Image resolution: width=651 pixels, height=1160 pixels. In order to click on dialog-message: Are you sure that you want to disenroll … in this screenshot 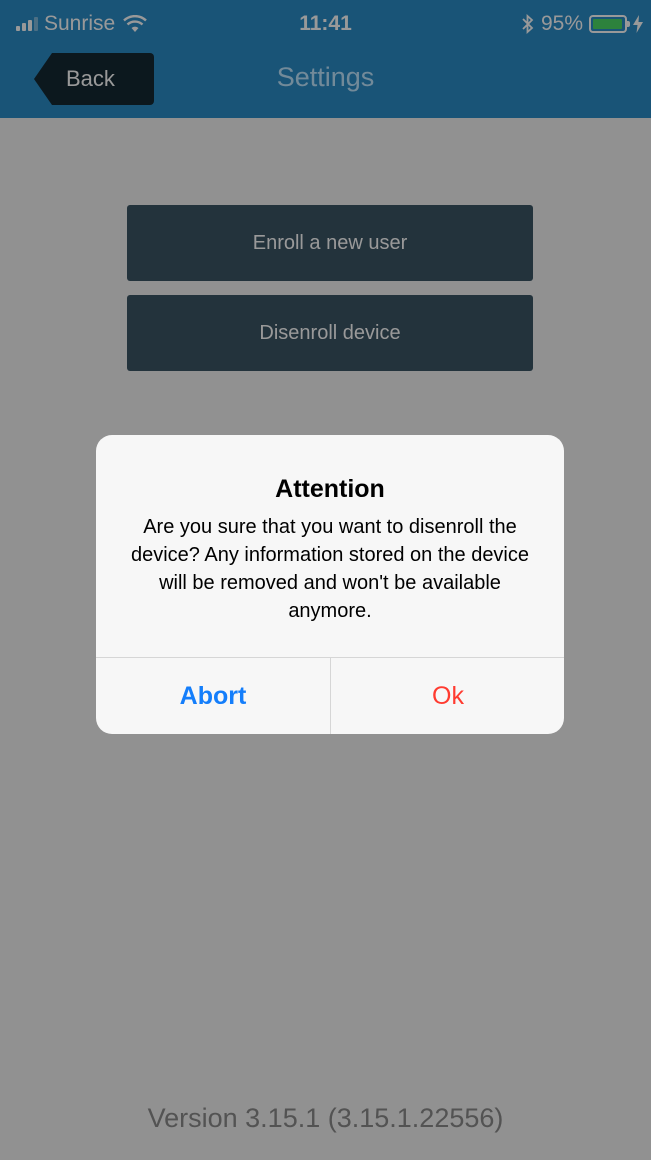, I will do `click(330, 569)`.